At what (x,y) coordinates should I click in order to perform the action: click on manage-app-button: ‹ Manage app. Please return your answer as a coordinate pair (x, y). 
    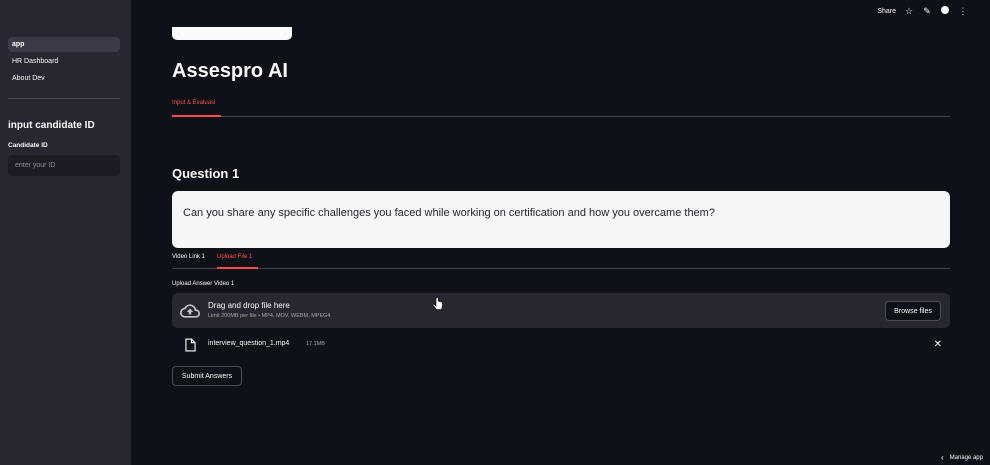
    Looking at the image, I should click on (962, 457).